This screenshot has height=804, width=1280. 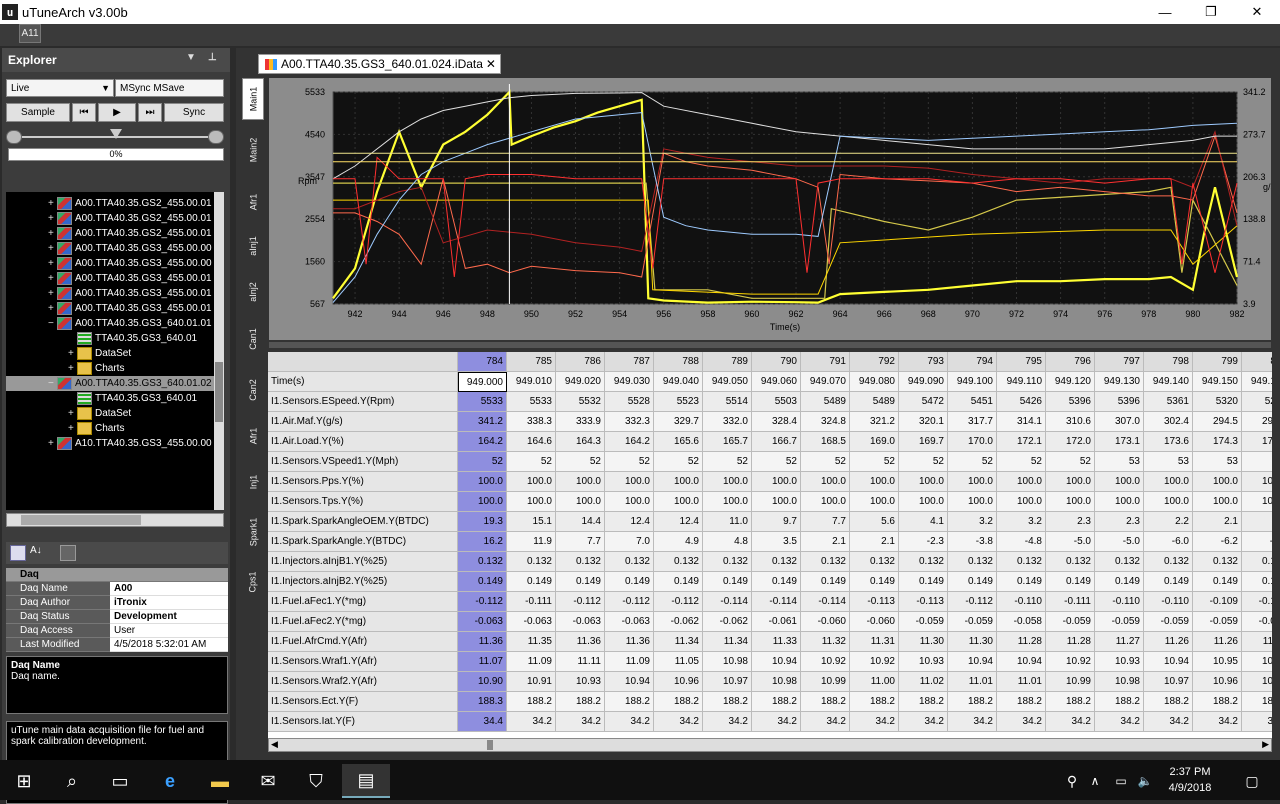 What do you see at coordinates (169, 88) in the screenshot?
I see `msync-box: MSync MSave` at bounding box center [169, 88].